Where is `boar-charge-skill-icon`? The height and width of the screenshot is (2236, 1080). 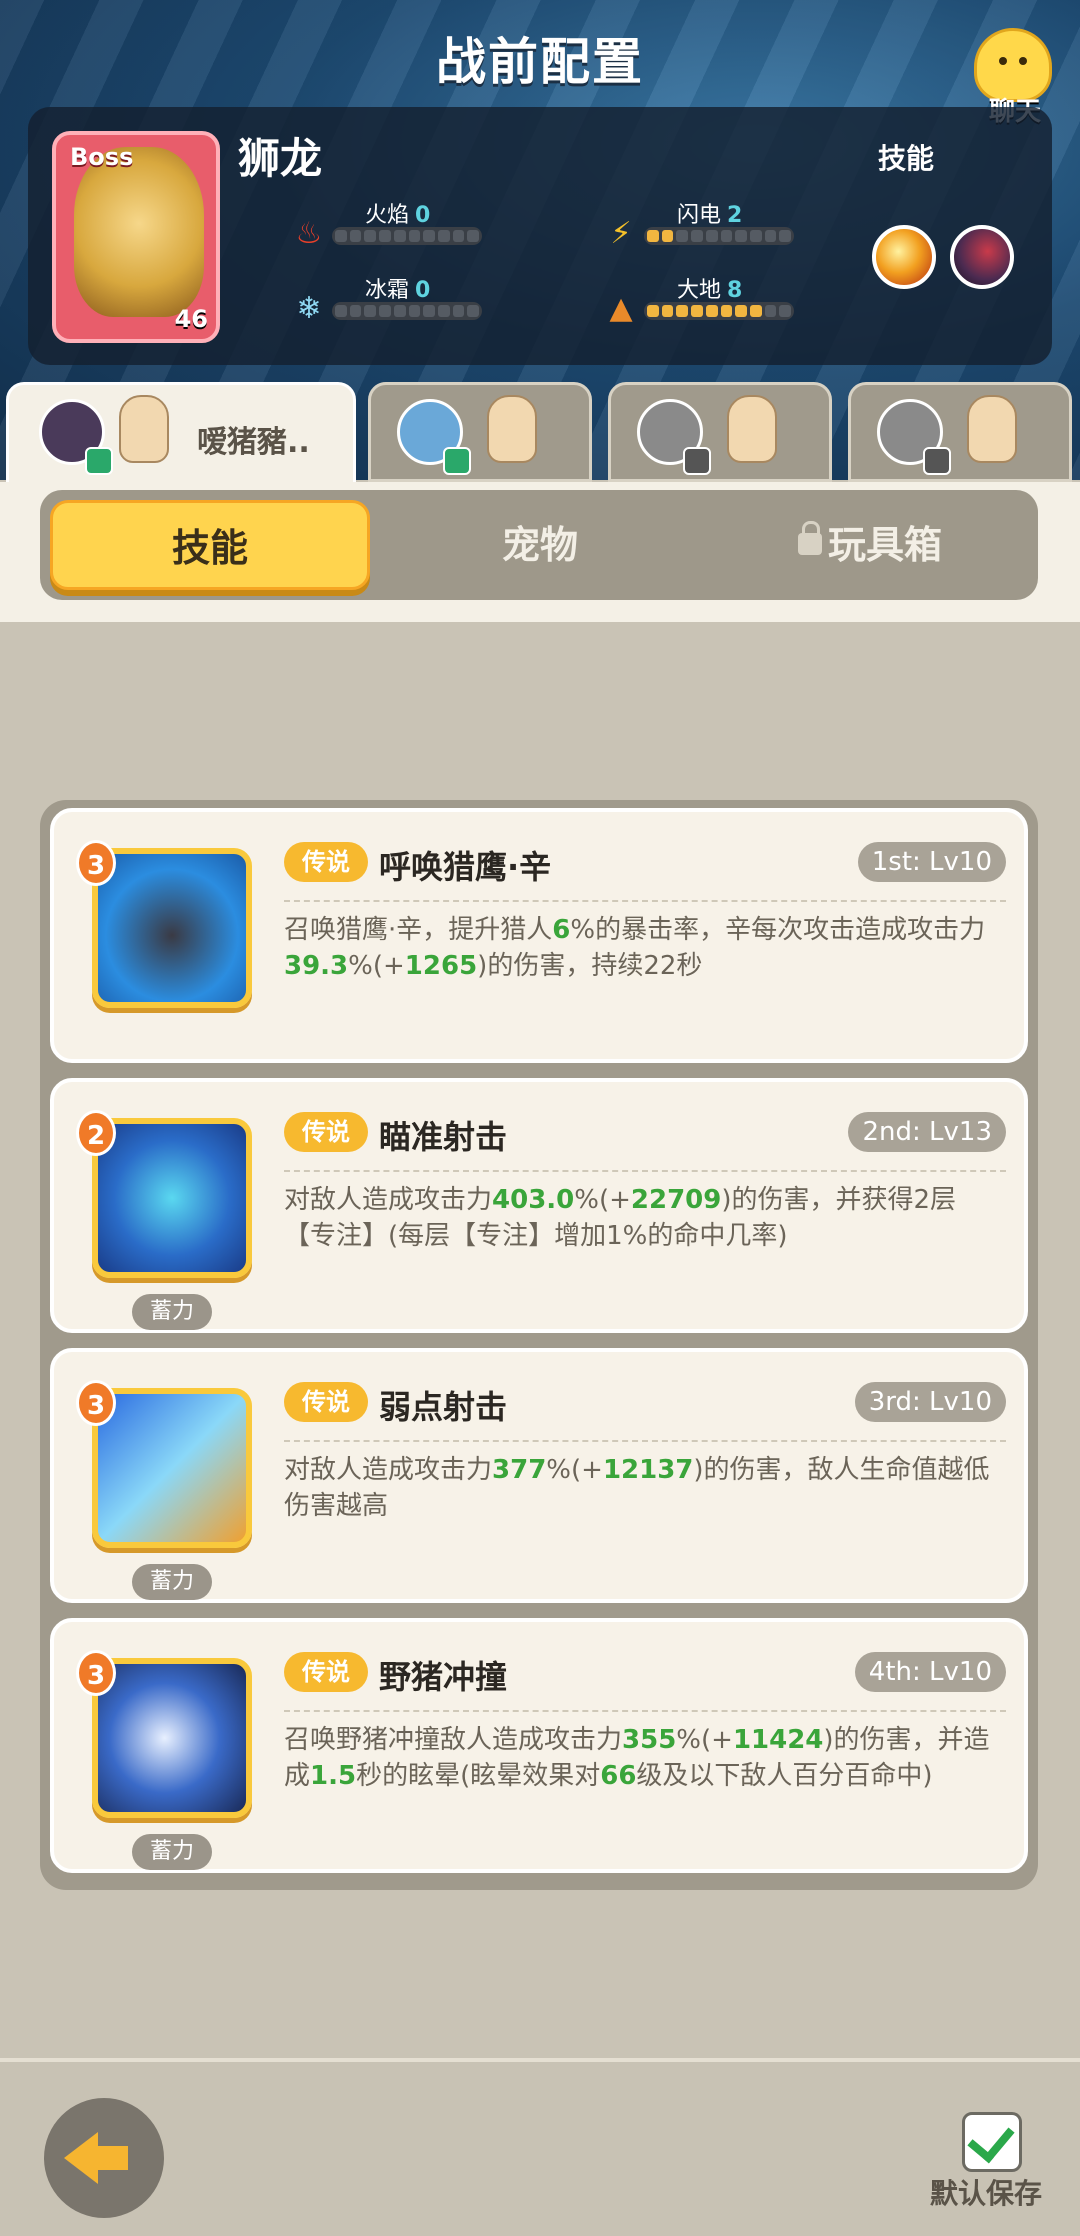 boar-charge-skill-icon is located at coordinates (172, 1738).